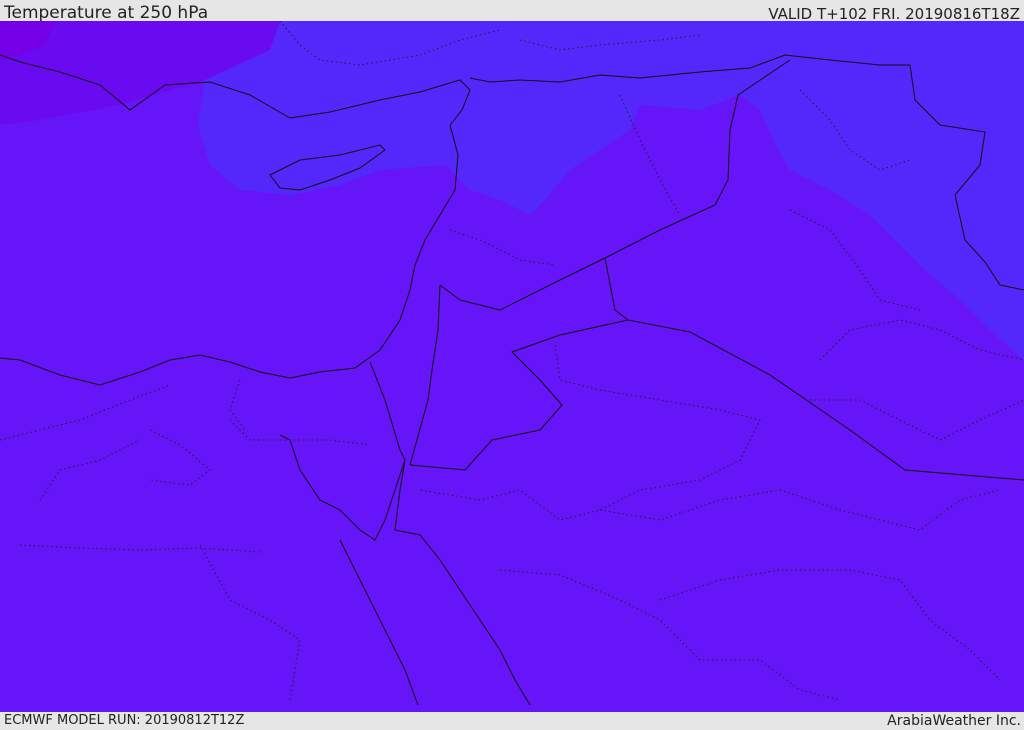  I want to click on model-run: ECMWF MODEL RUN: 20190812T12Z, so click(124, 720).